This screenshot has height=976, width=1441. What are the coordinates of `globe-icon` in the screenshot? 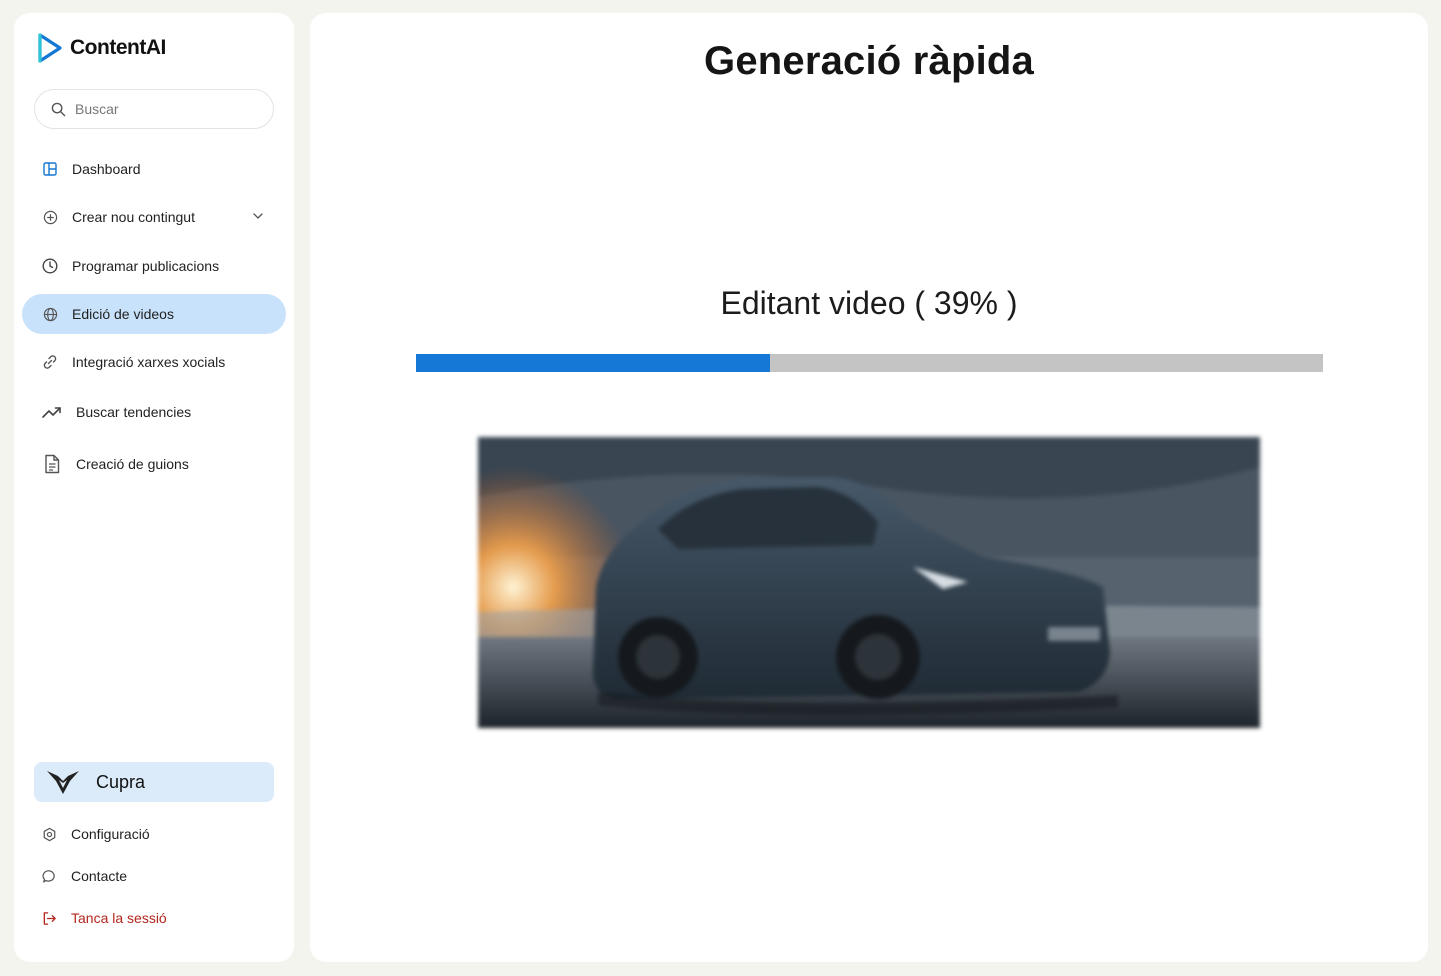 It's located at (50, 314).